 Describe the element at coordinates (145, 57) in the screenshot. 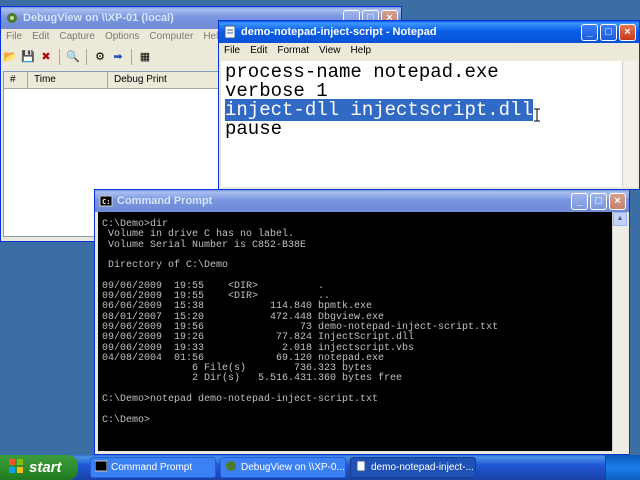

I see `filter-icon: ▦` at that location.